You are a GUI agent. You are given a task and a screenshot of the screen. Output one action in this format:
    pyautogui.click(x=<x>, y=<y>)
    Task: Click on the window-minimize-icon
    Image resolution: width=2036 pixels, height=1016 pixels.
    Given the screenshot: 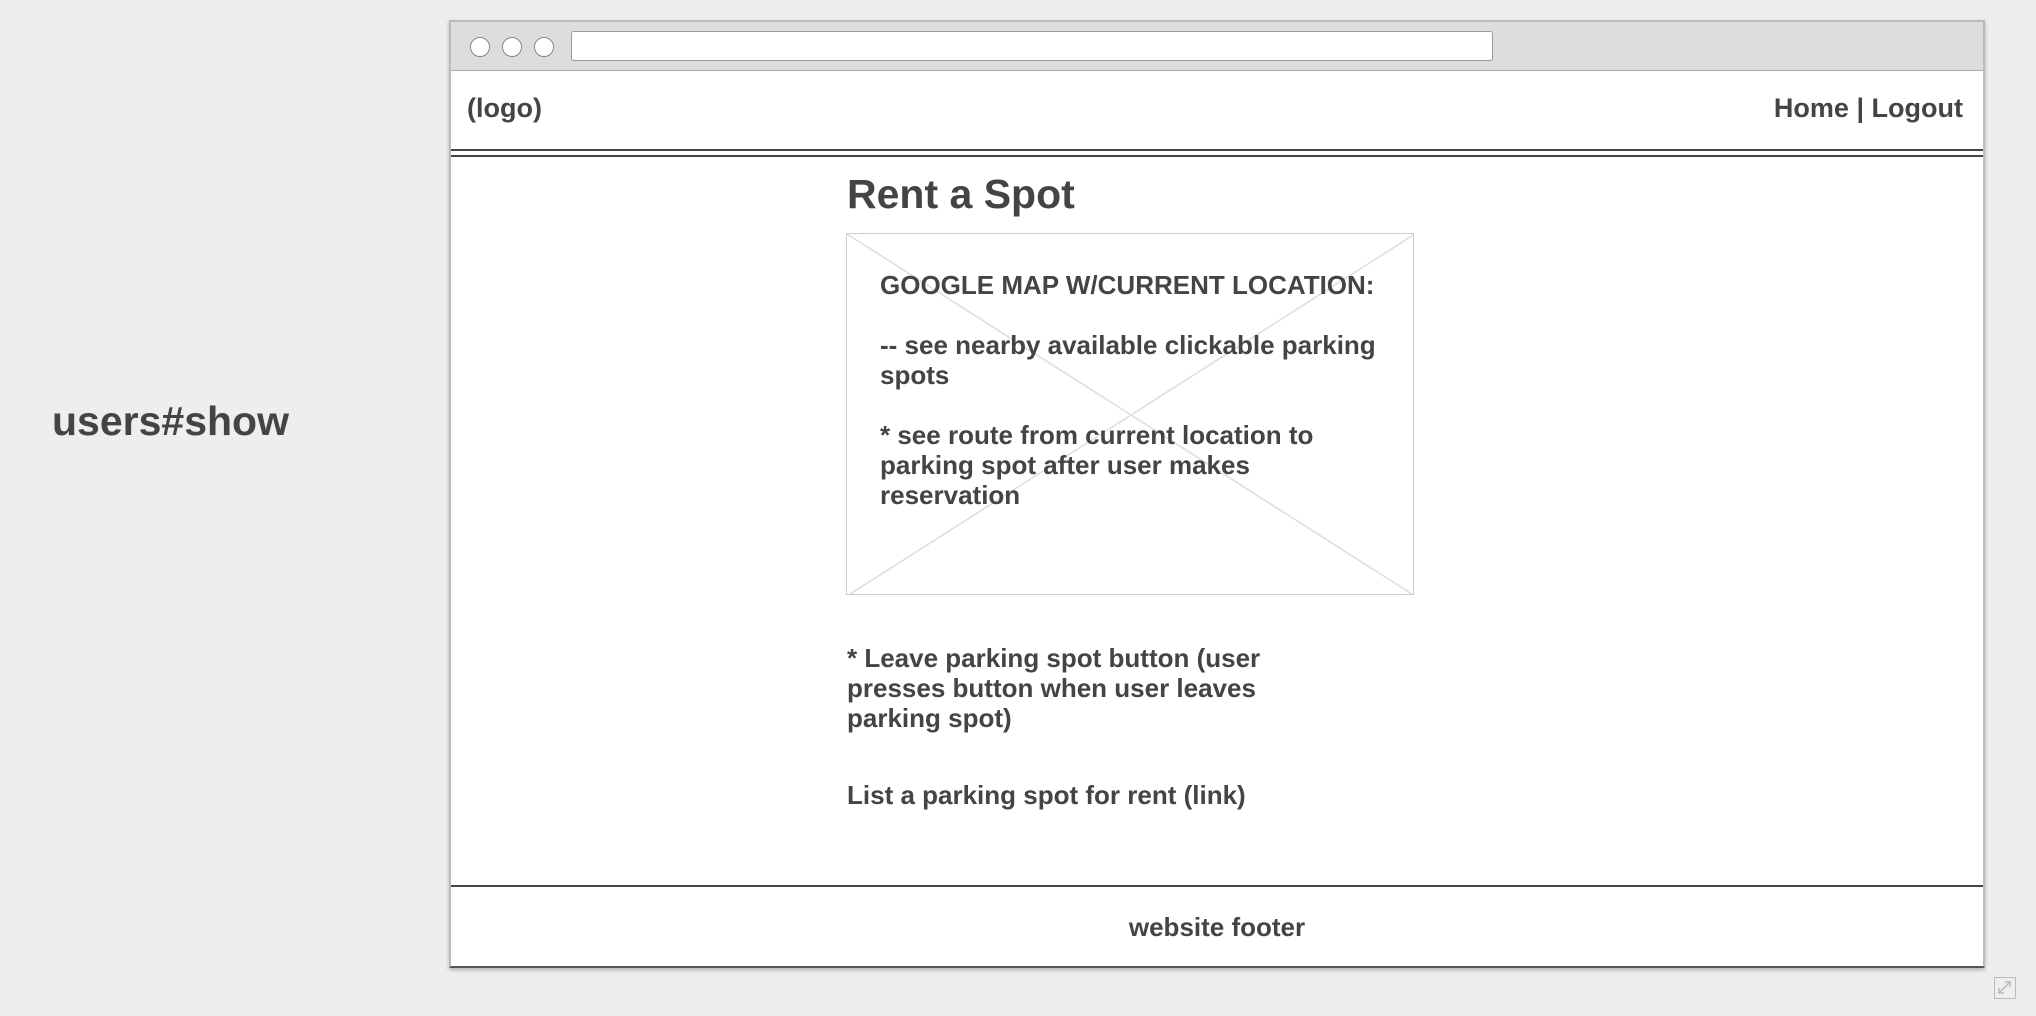 What is the action you would take?
    pyautogui.click(x=512, y=47)
    